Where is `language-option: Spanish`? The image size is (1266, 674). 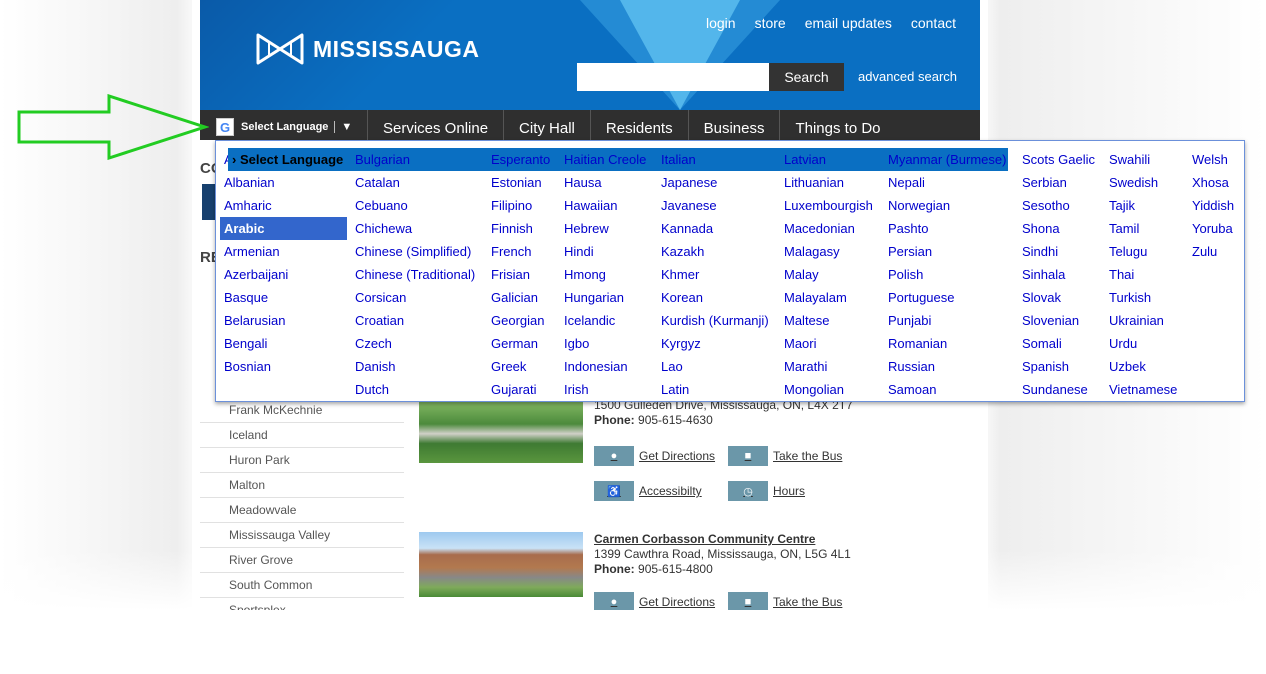 language-option: Spanish is located at coordinates (1059, 366).